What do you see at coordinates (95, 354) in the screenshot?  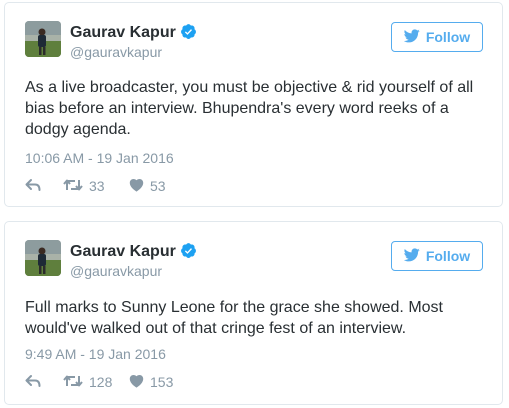 I see `tweet-timestamp: 9:49 AM - 19 Jan 2016` at bounding box center [95, 354].